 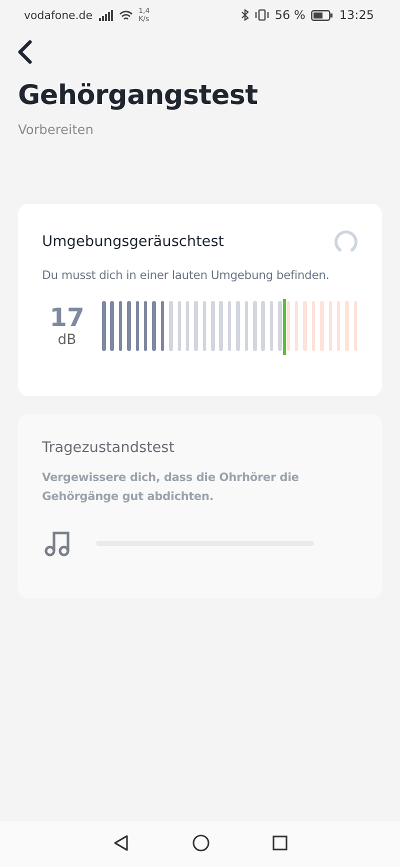 What do you see at coordinates (67, 318) in the screenshot?
I see `decibel-reading: 17` at bounding box center [67, 318].